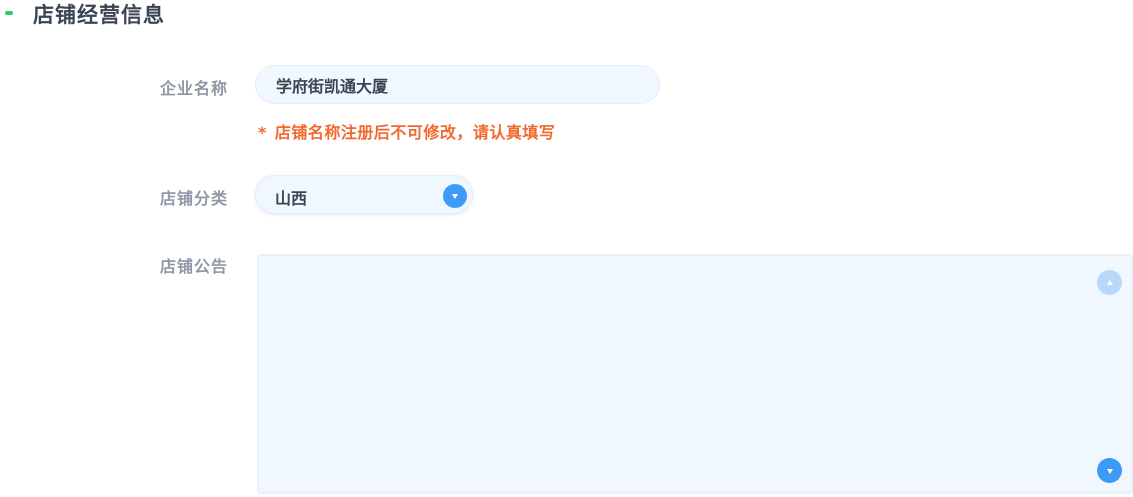  What do you see at coordinates (364, 194) in the screenshot?
I see `category-select: 山西` at bounding box center [364, 194].